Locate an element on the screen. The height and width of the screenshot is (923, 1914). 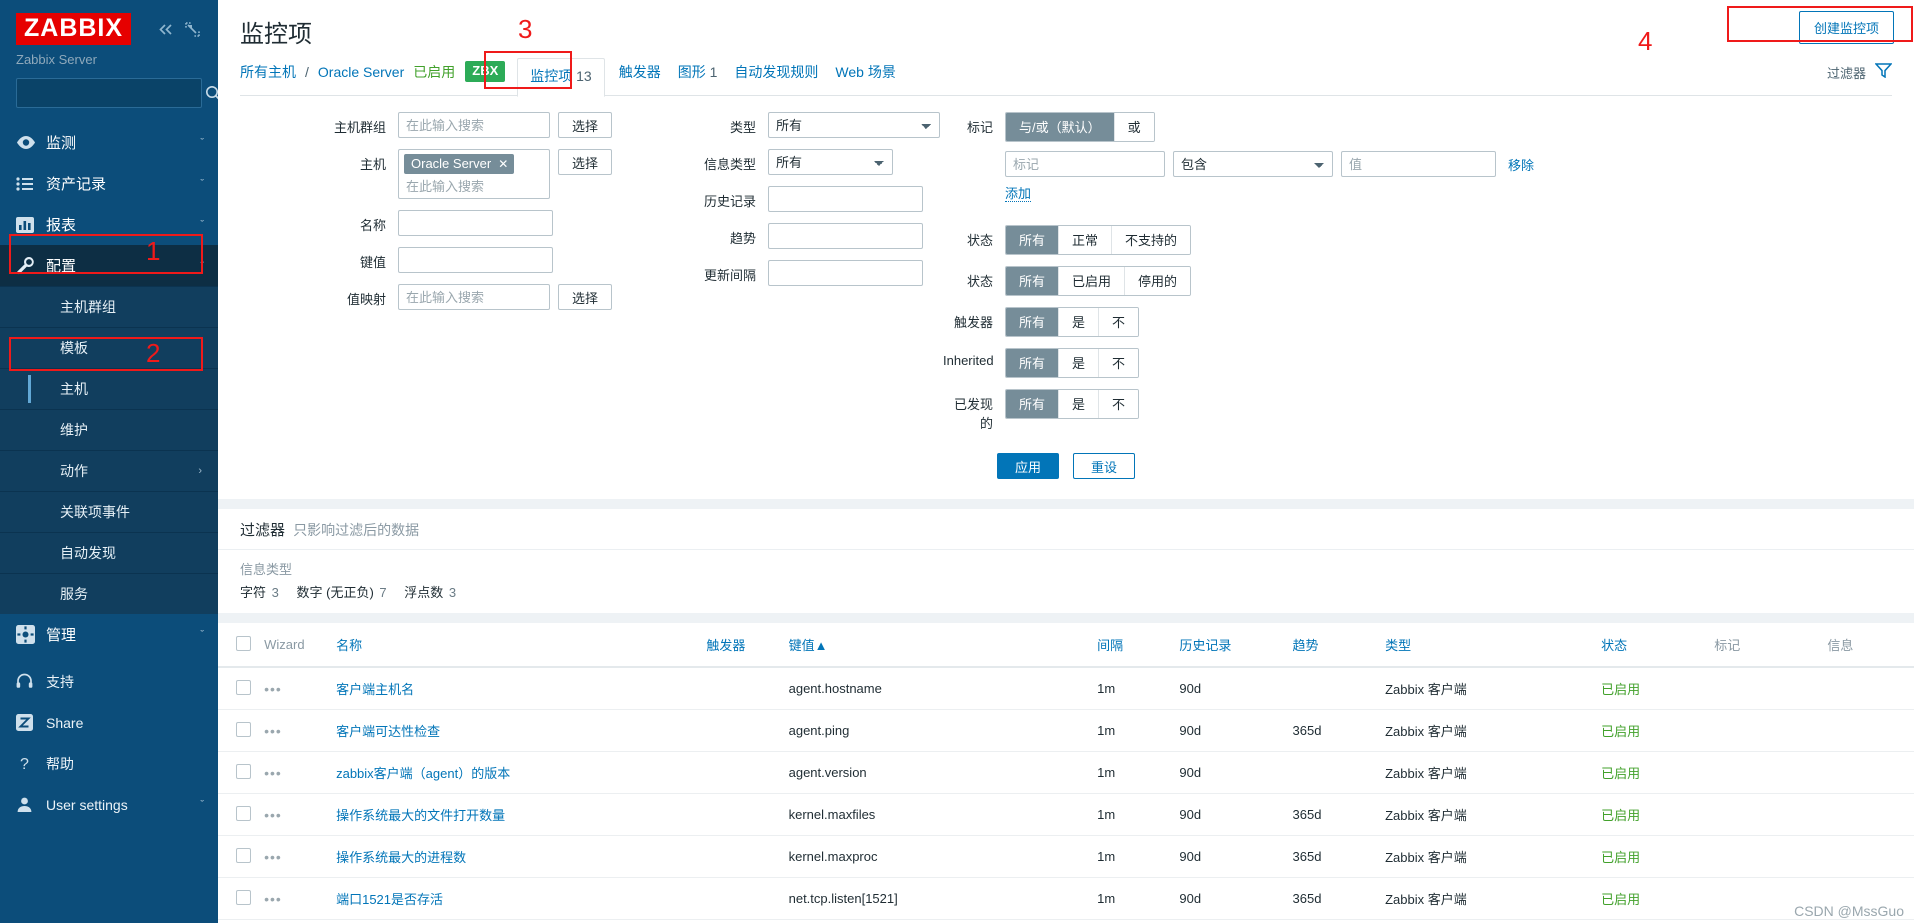
value-map-input is located at coordinates (474, 297).